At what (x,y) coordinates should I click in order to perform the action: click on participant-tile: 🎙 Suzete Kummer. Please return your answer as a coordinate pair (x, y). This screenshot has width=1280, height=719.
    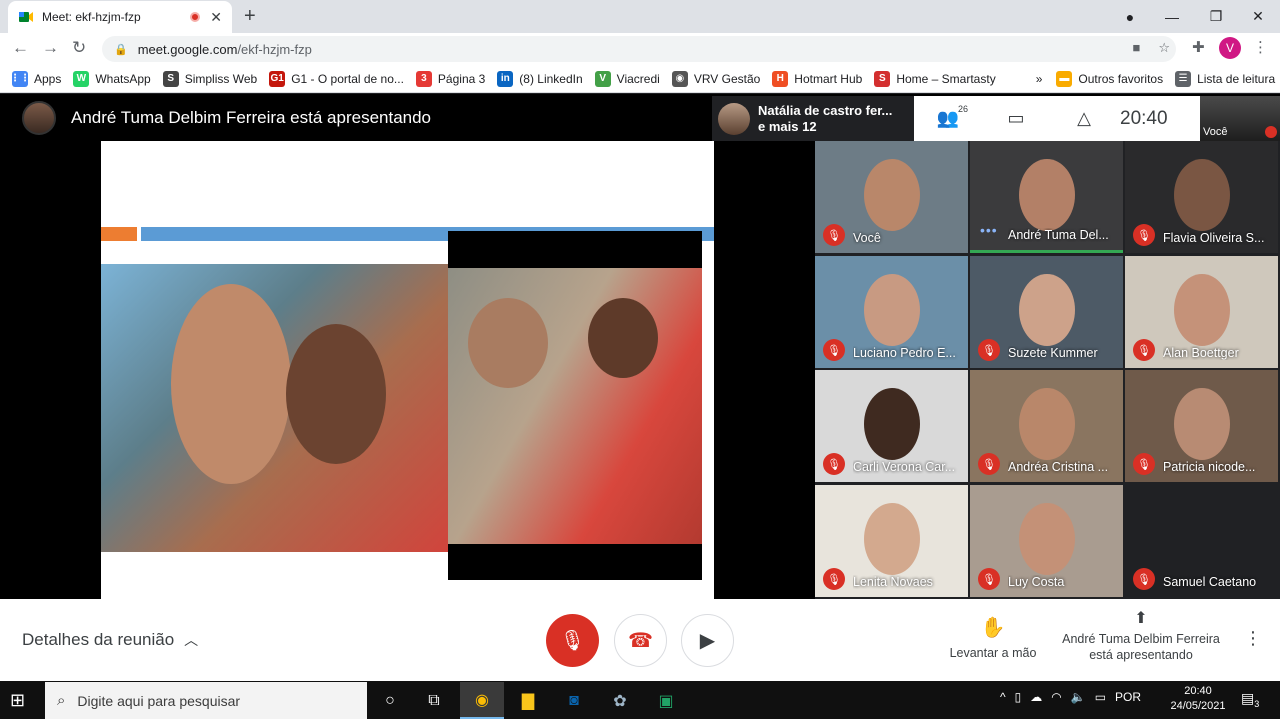
    Looking at the image, I should click on (1046, 312).